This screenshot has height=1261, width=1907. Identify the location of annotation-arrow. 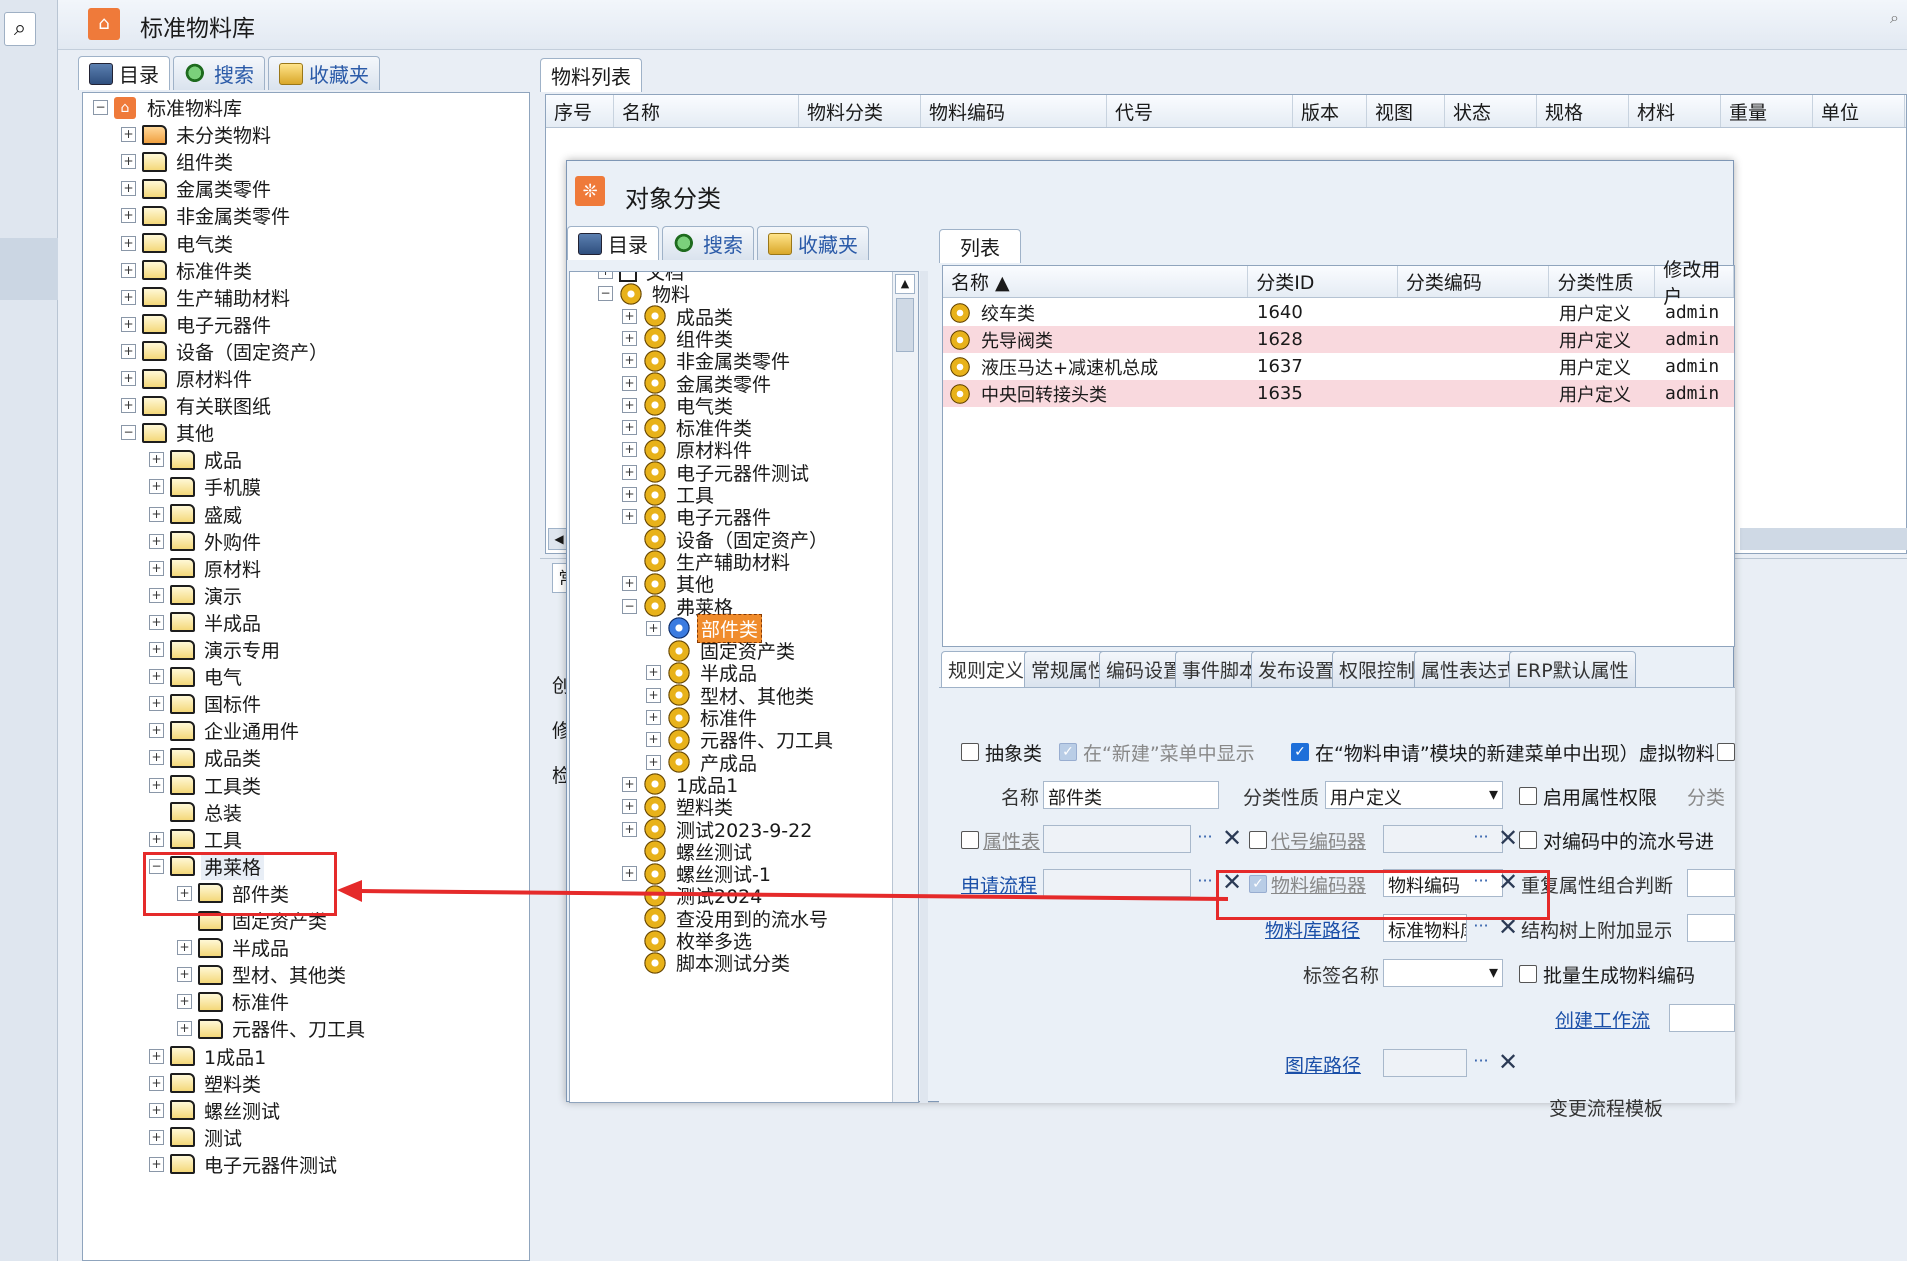
(783, 891).